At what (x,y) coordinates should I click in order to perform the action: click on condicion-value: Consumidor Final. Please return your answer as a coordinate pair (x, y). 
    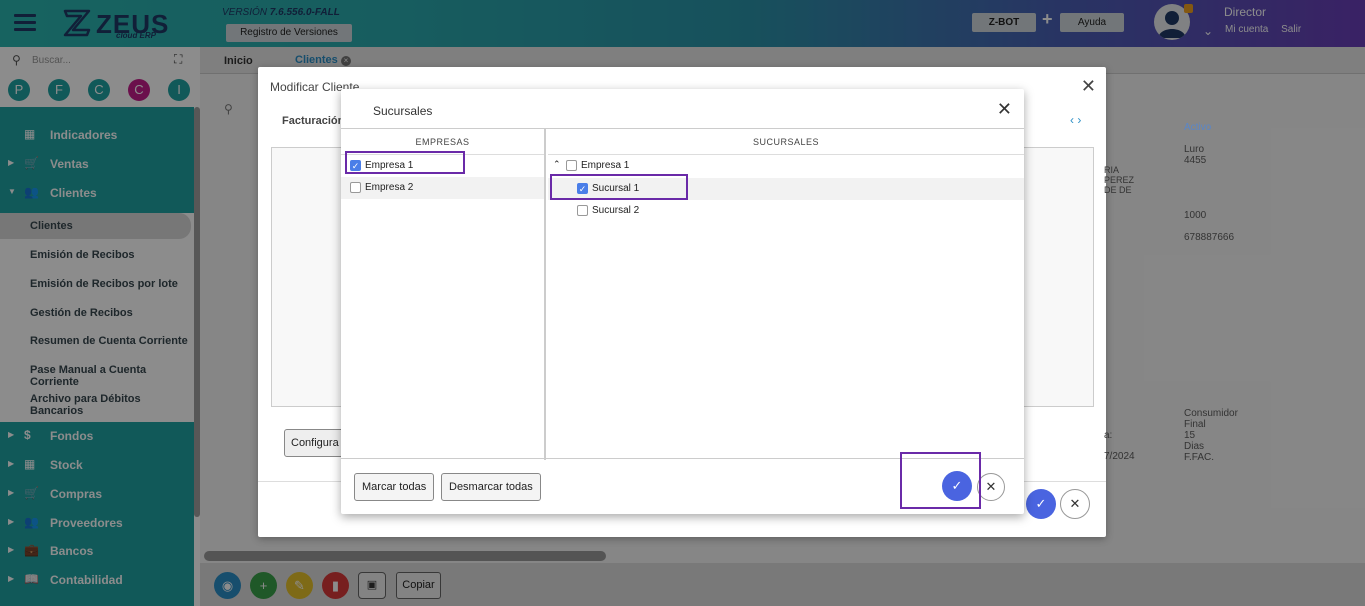
    Looking at the image, I should click on (1211, 419).